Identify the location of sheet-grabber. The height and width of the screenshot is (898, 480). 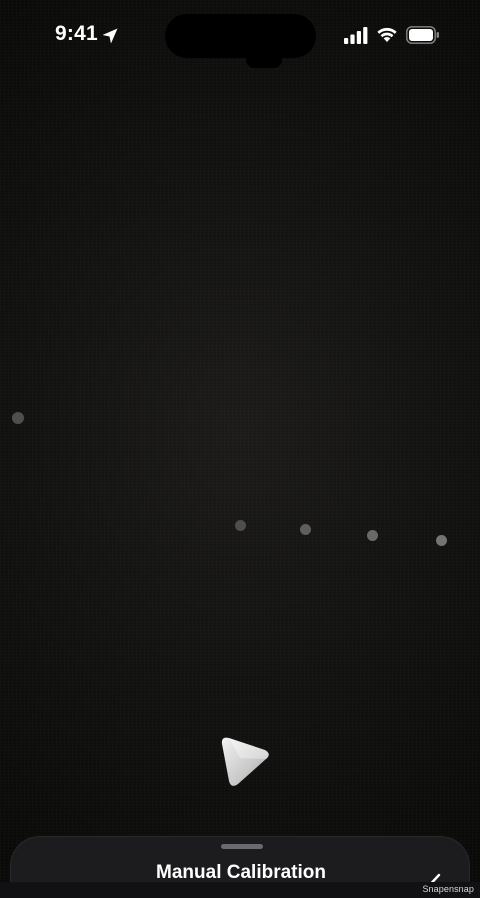
(242, 846).